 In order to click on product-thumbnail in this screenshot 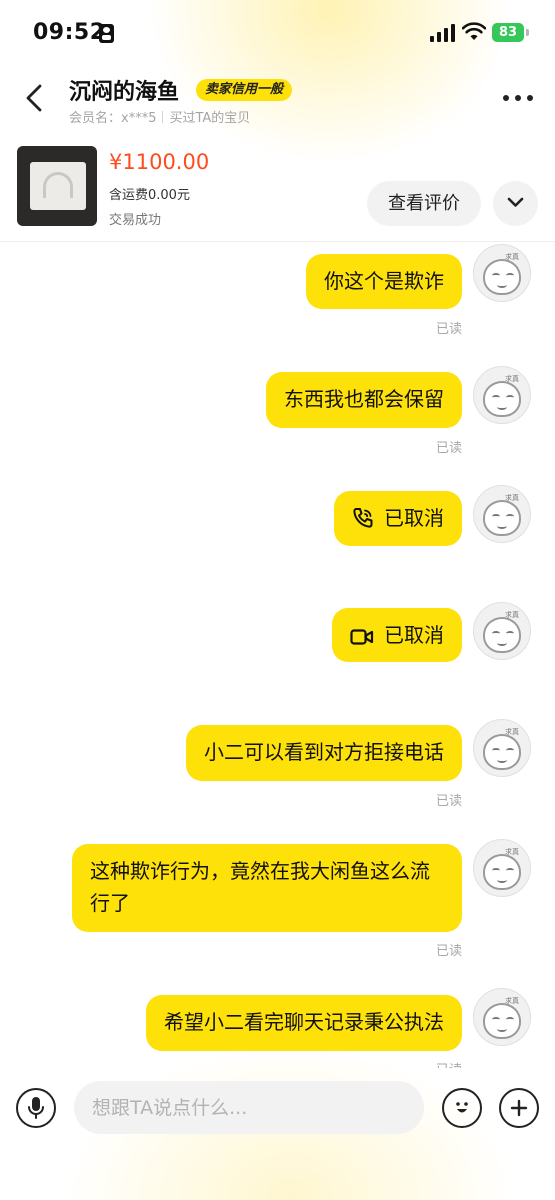, I will do `click(57, 186)`.